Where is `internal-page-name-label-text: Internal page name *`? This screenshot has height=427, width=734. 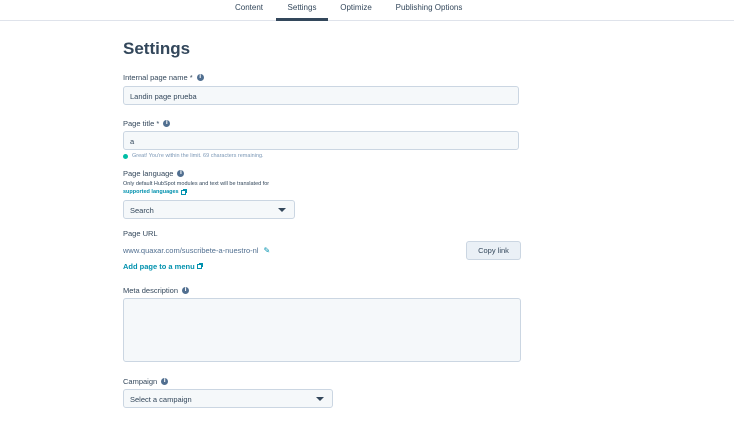 internal-page-name-label-text: Internal page name * is located at coordinates (158, 77).